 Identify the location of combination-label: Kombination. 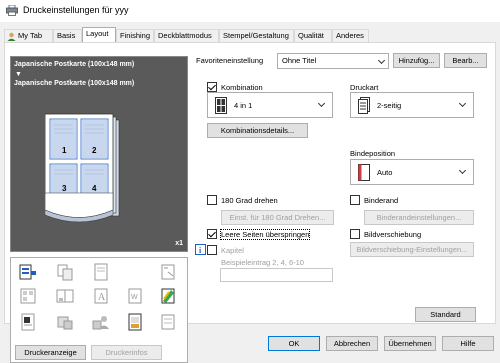
(242, 87).